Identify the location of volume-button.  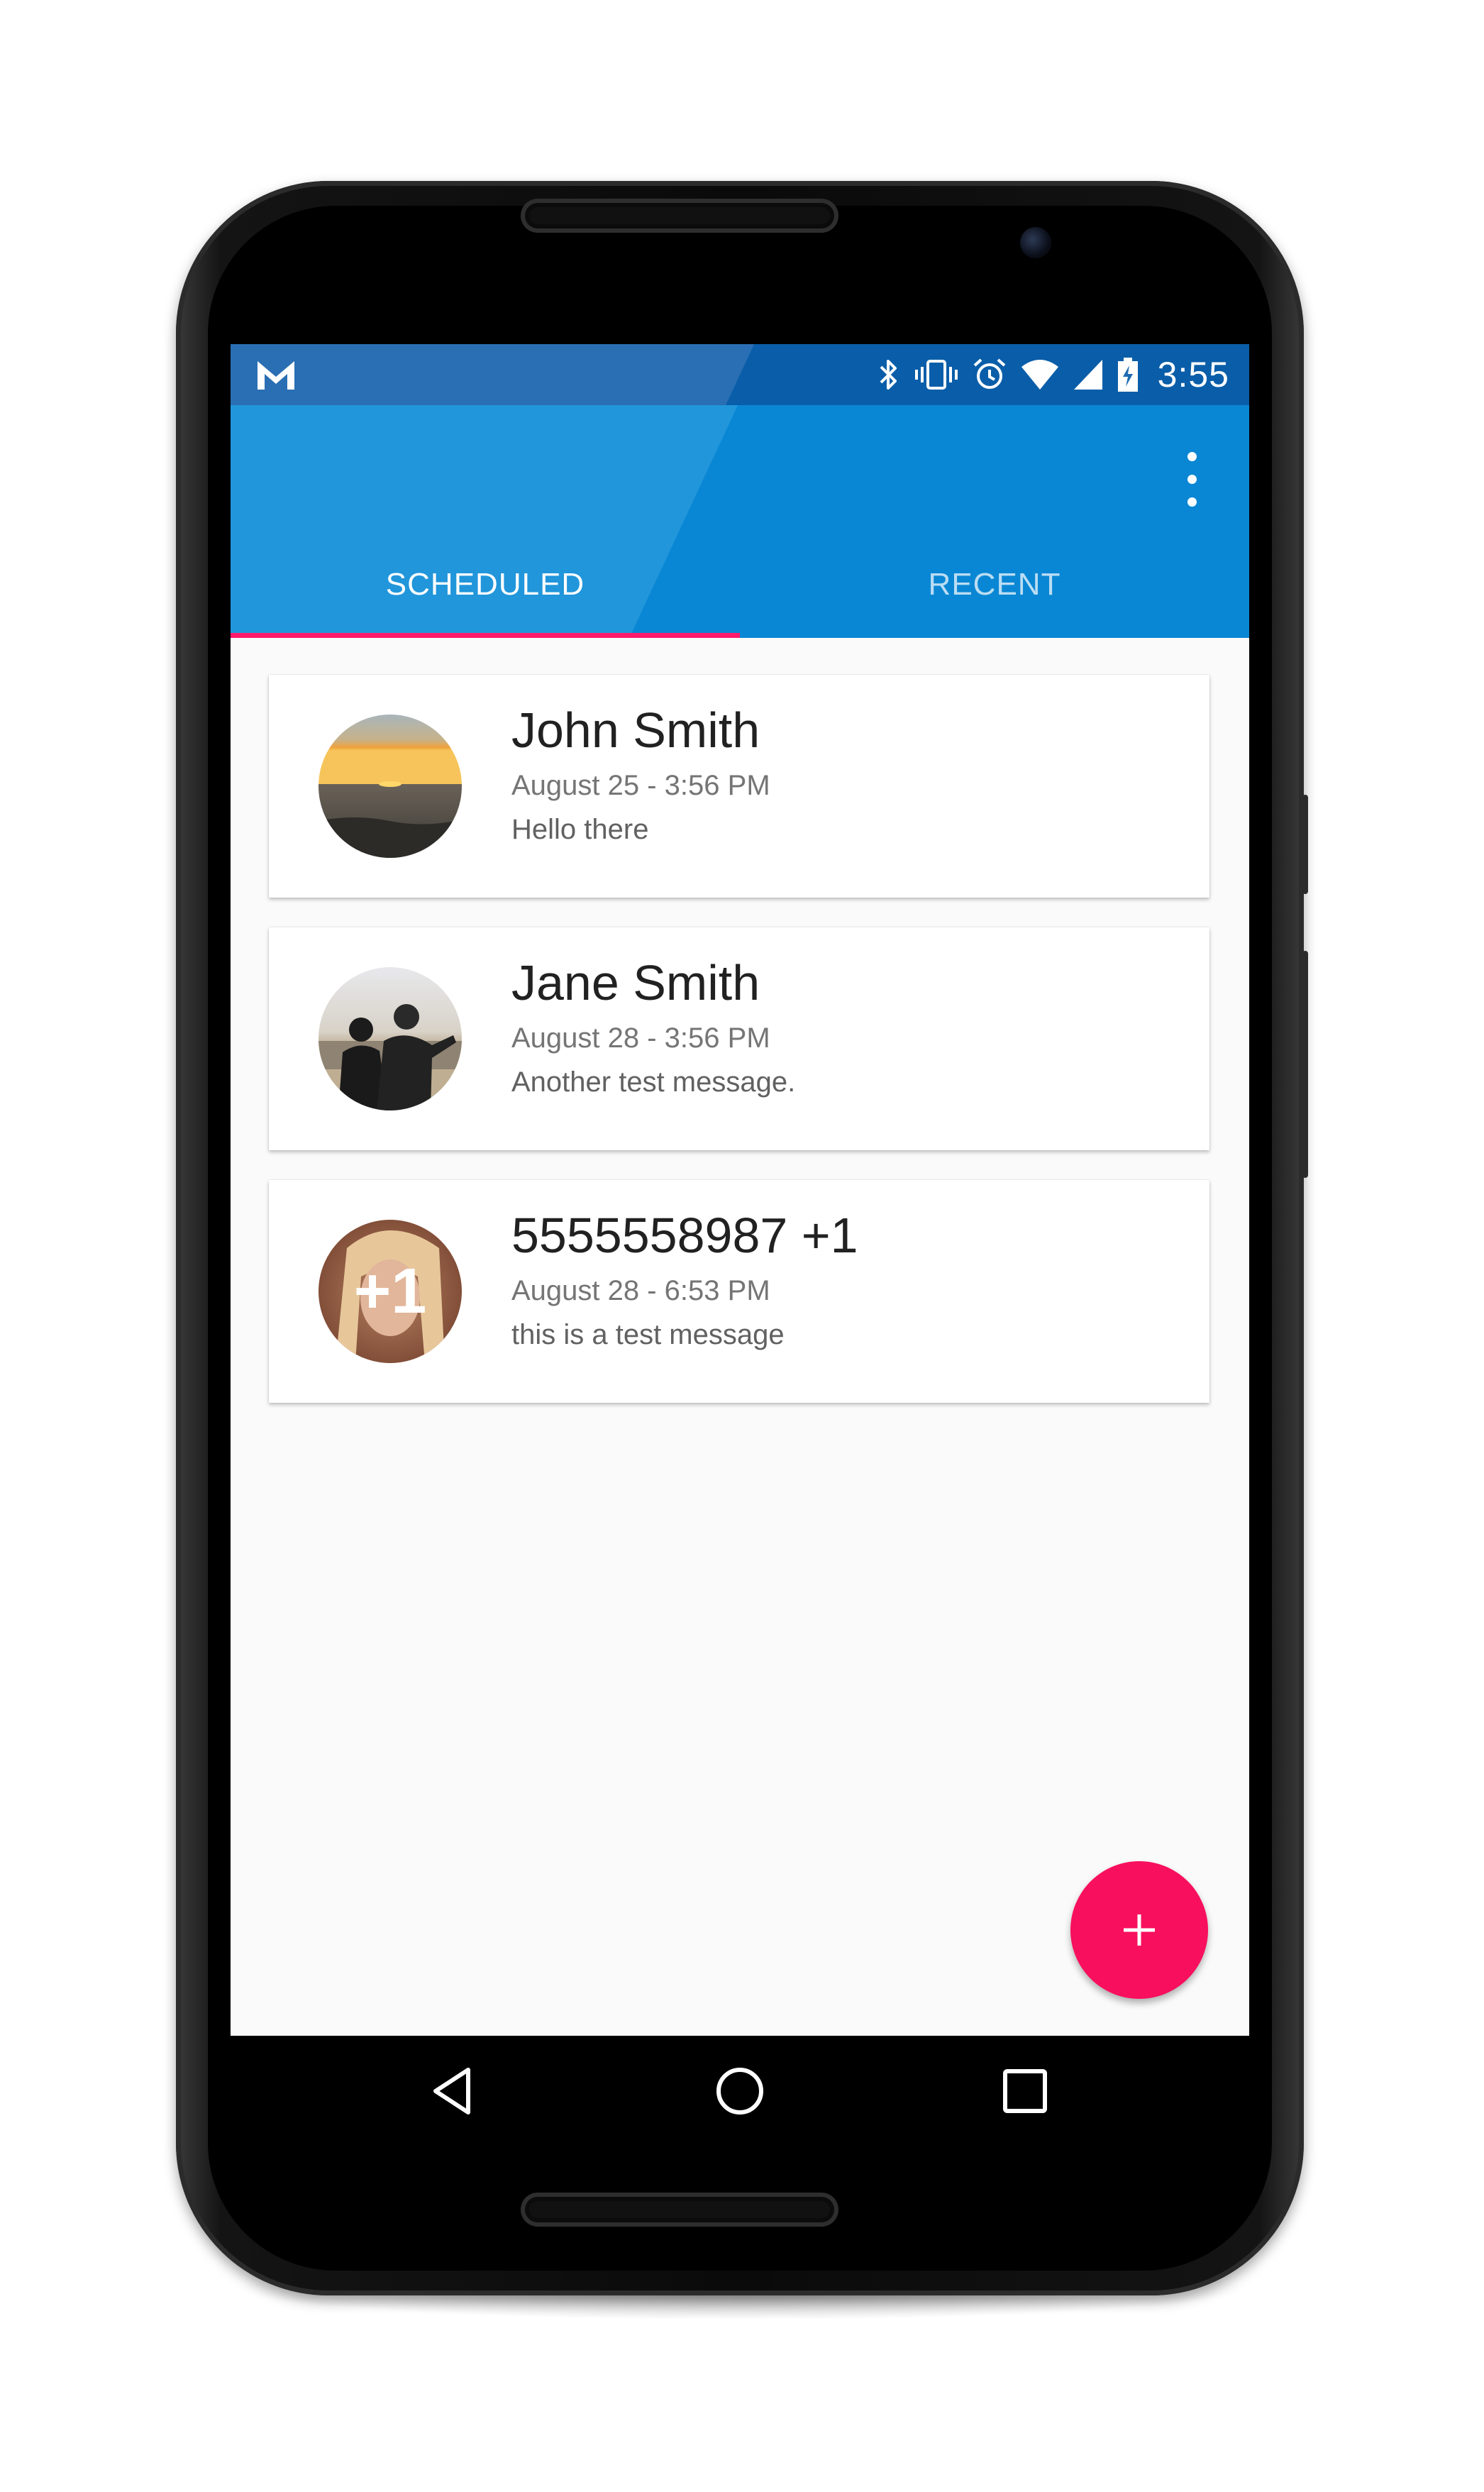
(1305, 1064).